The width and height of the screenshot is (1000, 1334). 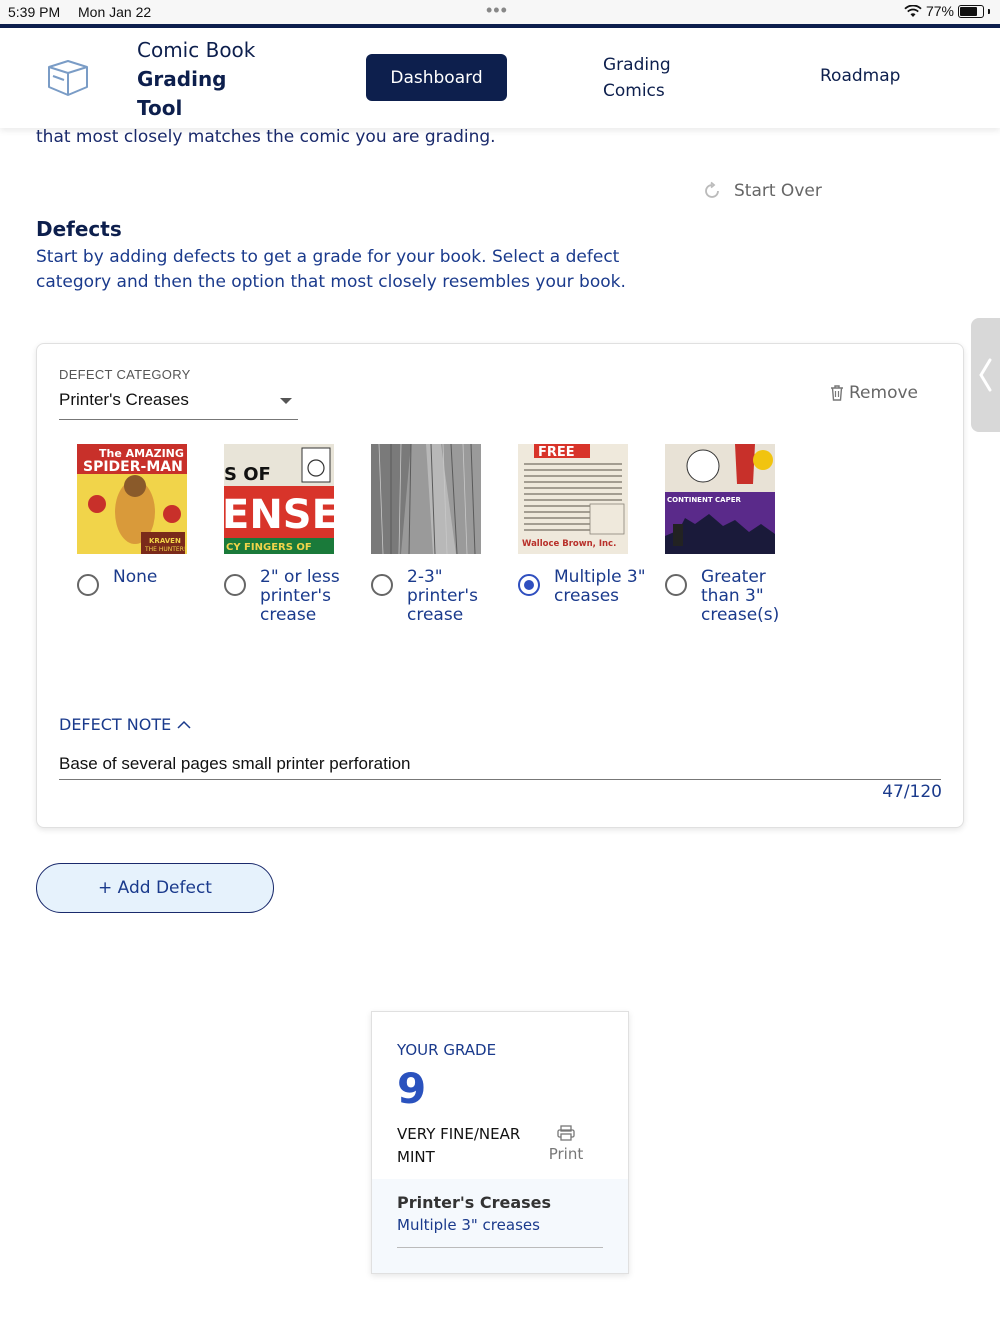 What do you see at coordinates (459, 1145) in the screenshot?
I see `grade-description: VERY FINE/NEAR MINT` at bounding box center [459, 1145].